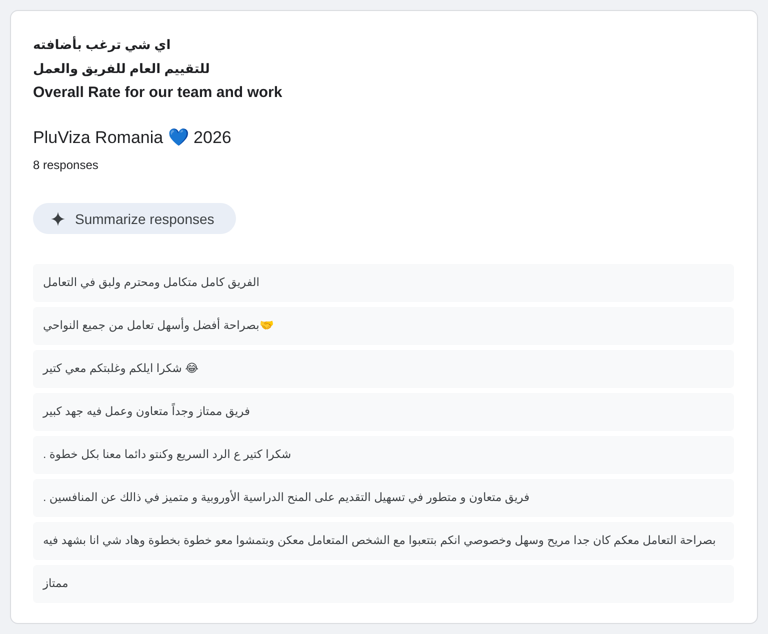 The width and height of the screenshot is (768, 634). What do you see at coordinates (383, 412) in the screenshot?
I see `response-row: فريق ممتاز وجداً متعاون وعمل فيه جهد كبير` at bounding box center [383, 412].